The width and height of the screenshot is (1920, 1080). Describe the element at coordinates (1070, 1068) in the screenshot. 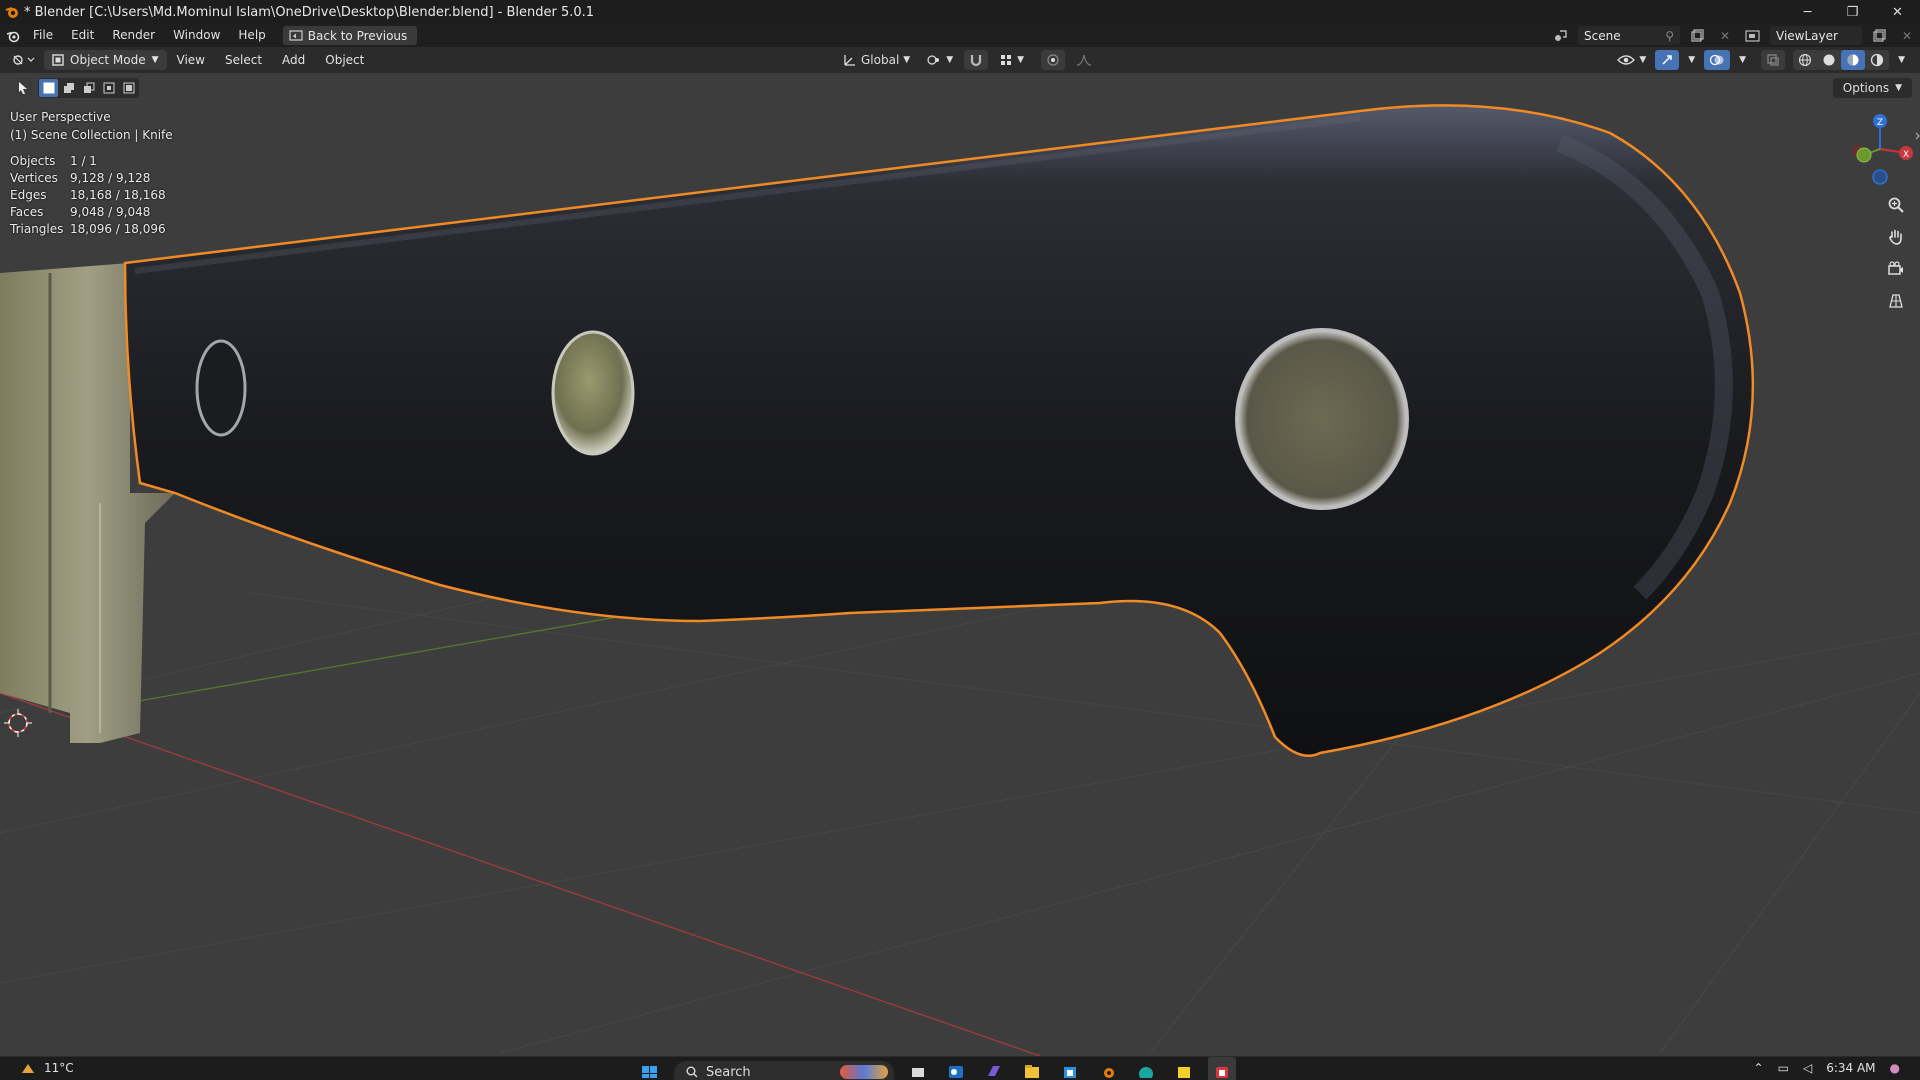

I see `store-icon` at that location.